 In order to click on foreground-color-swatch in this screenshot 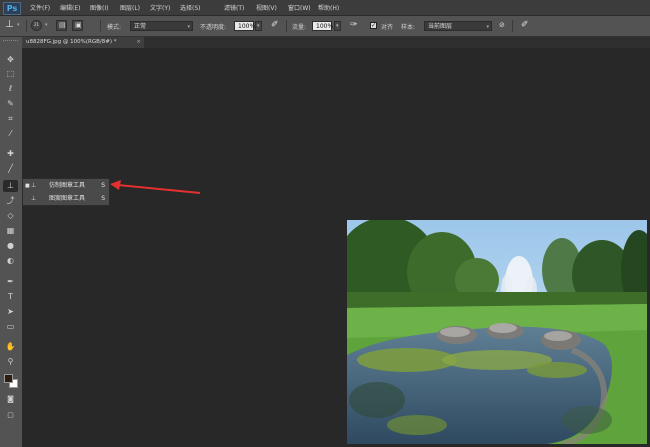, I will do `click(8, 378)`.